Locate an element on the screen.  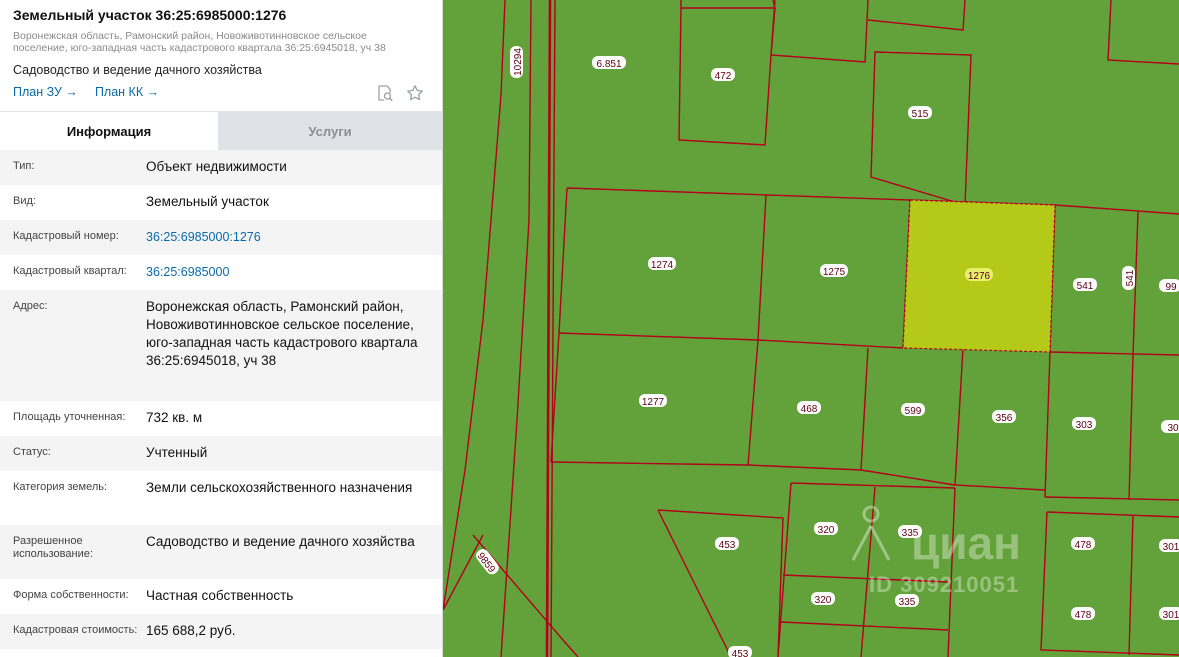
parcel-label-text: 1275 is located at coordinates (834, 272).